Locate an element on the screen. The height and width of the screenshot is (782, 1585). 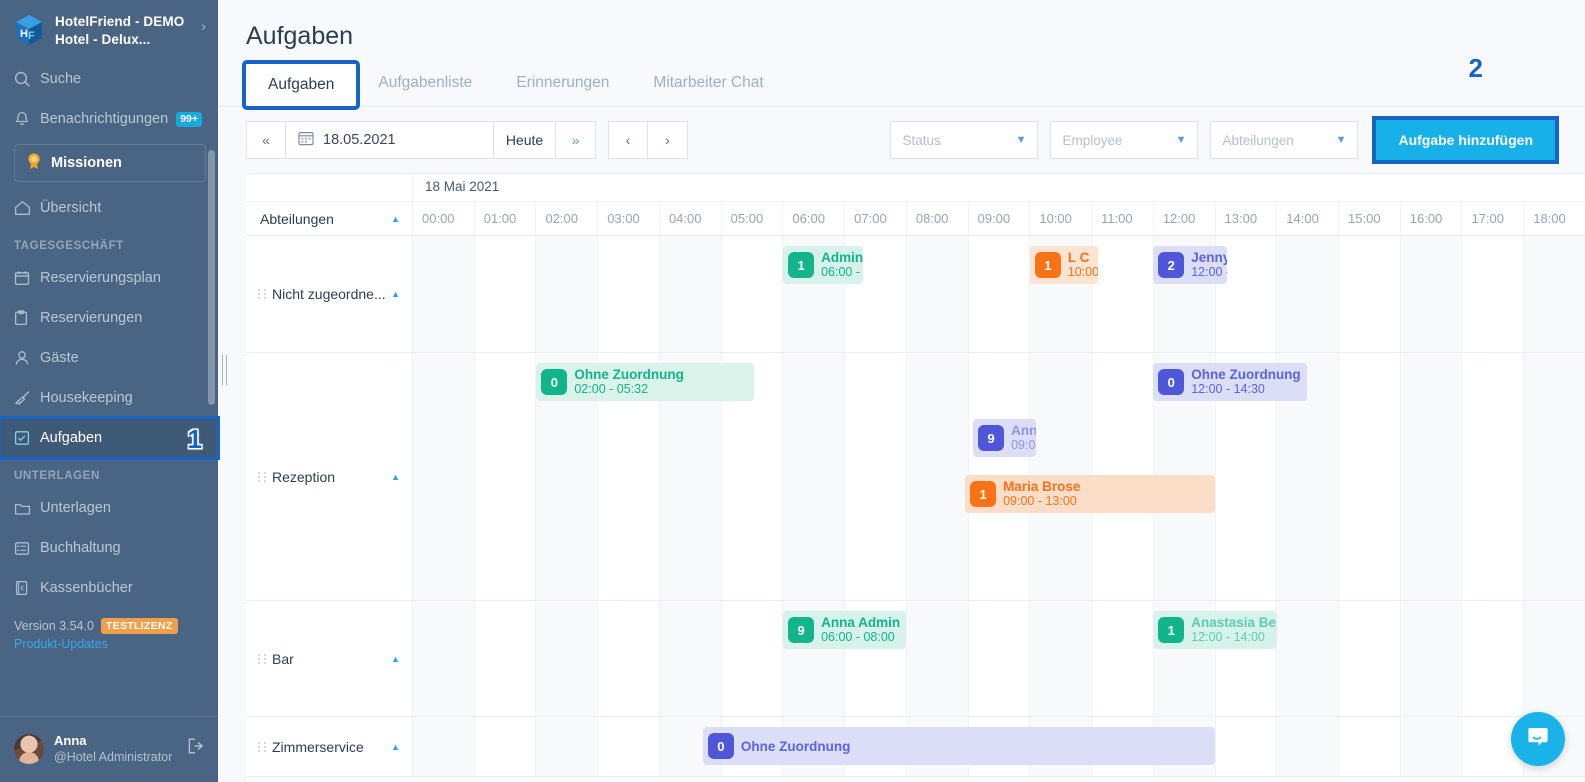
prev-day-button: ‹ is located at coordinates (628, 140).